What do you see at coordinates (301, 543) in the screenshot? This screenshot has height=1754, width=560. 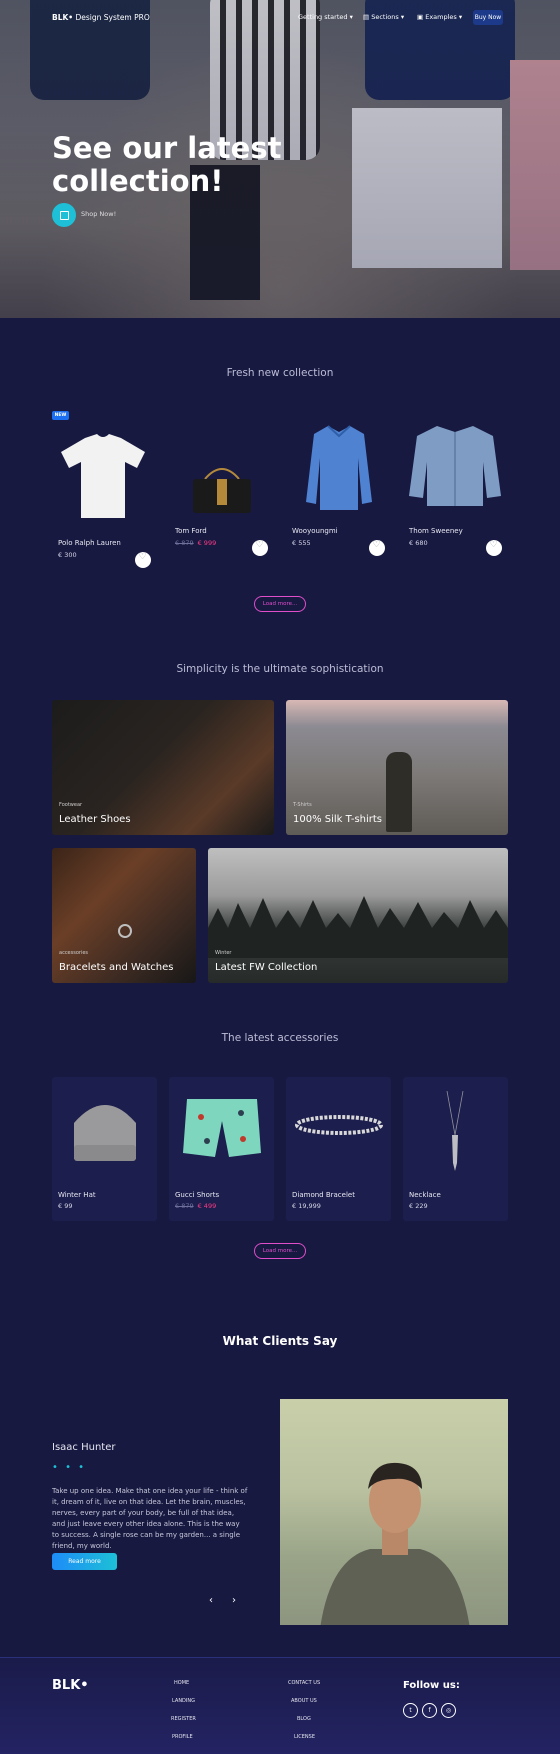 I see `product-price: € 555` at bounding box center [301, 543].